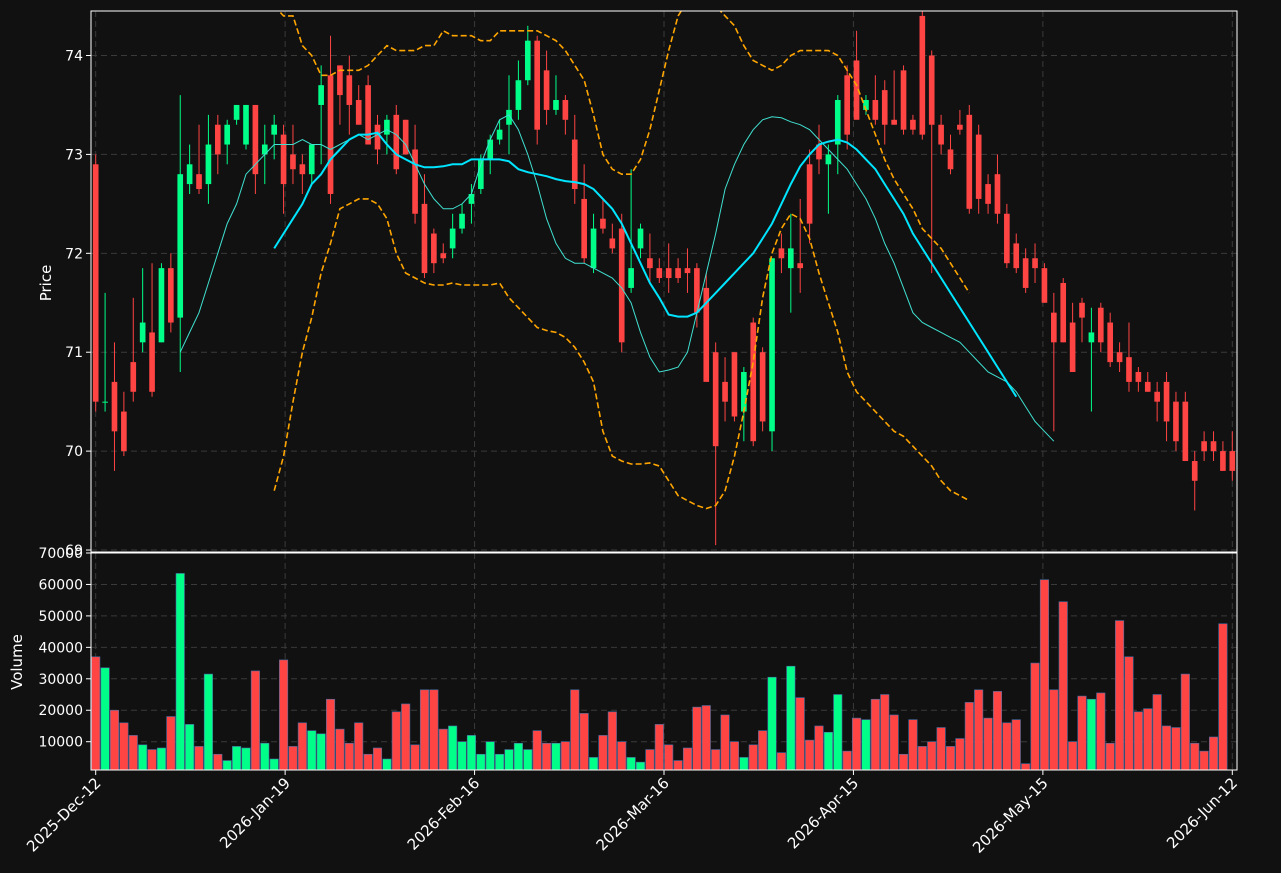 The image size is (1281, 873). I want to click on price-y-tick-label: 74, so click(74, 57).